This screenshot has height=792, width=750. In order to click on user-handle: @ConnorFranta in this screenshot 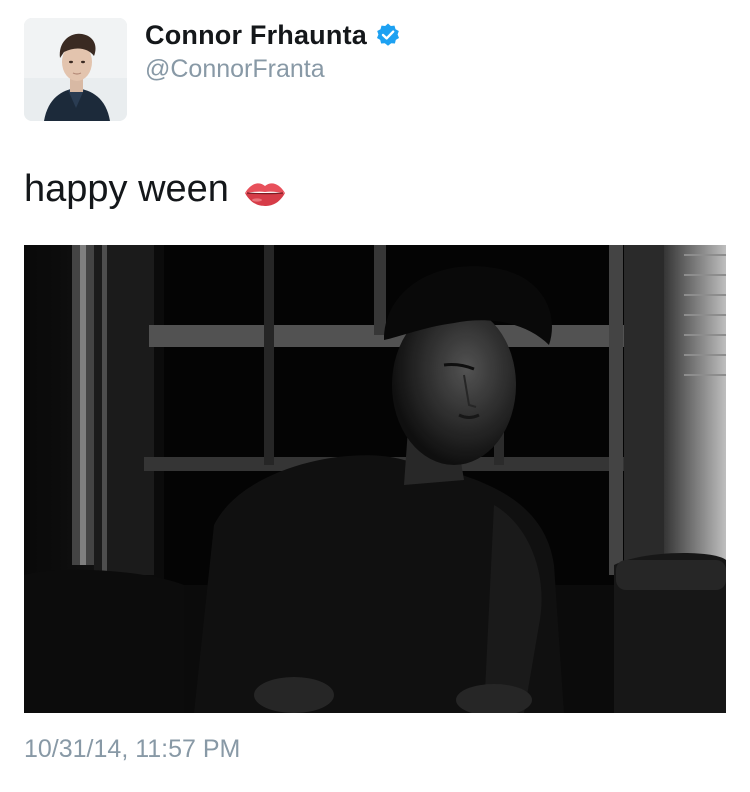, I will do `click(235, 69)`.